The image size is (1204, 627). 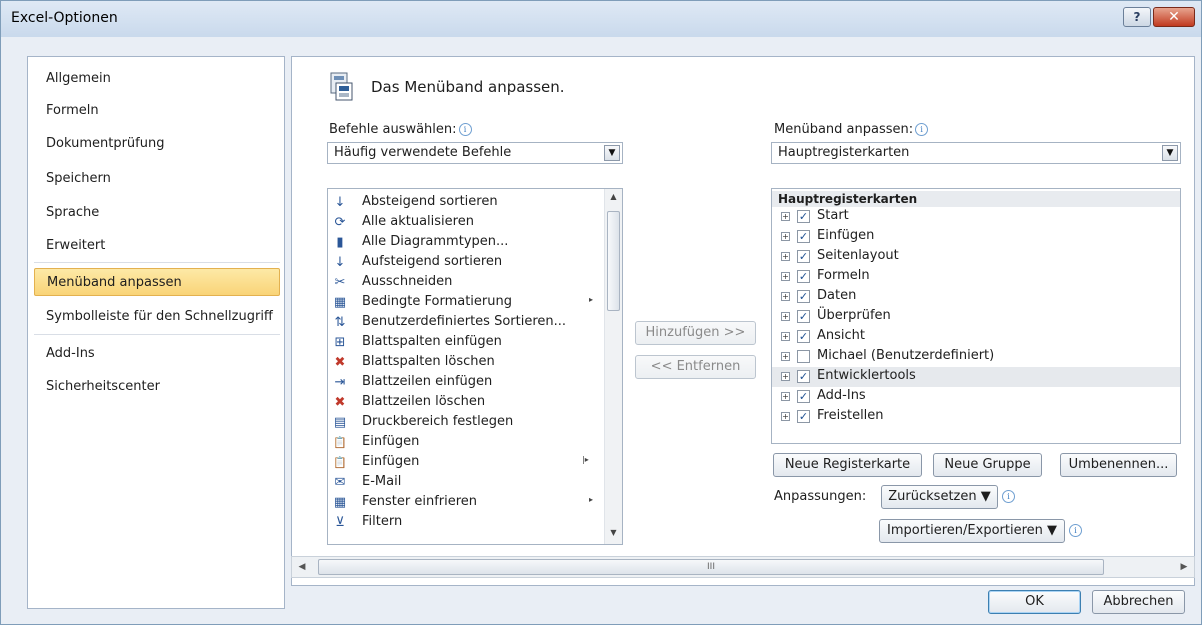 I want to click on tree-item-formeln: + ✓ Formeln, so click(x=976, y=277).